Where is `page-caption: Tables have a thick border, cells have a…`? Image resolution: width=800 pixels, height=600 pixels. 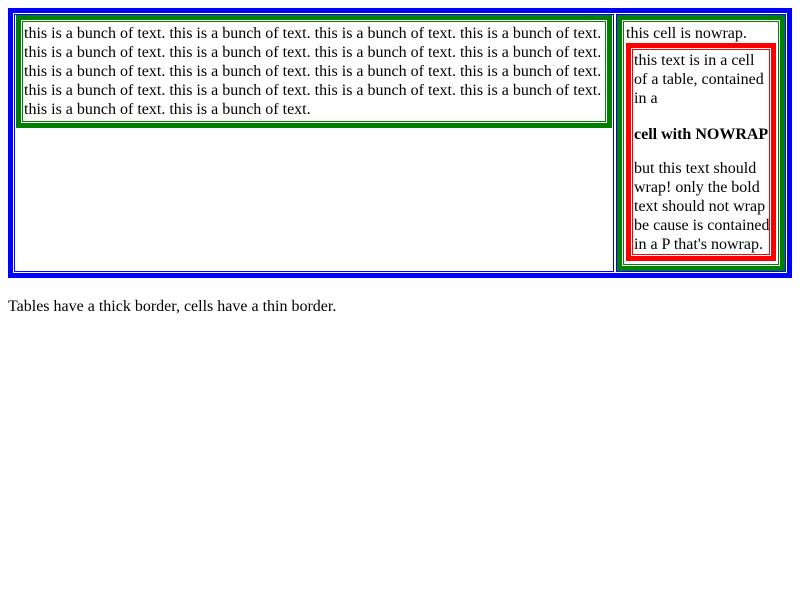
page-caption: Tables have a thick border, cells have a… is located at coordinates (172, 306).